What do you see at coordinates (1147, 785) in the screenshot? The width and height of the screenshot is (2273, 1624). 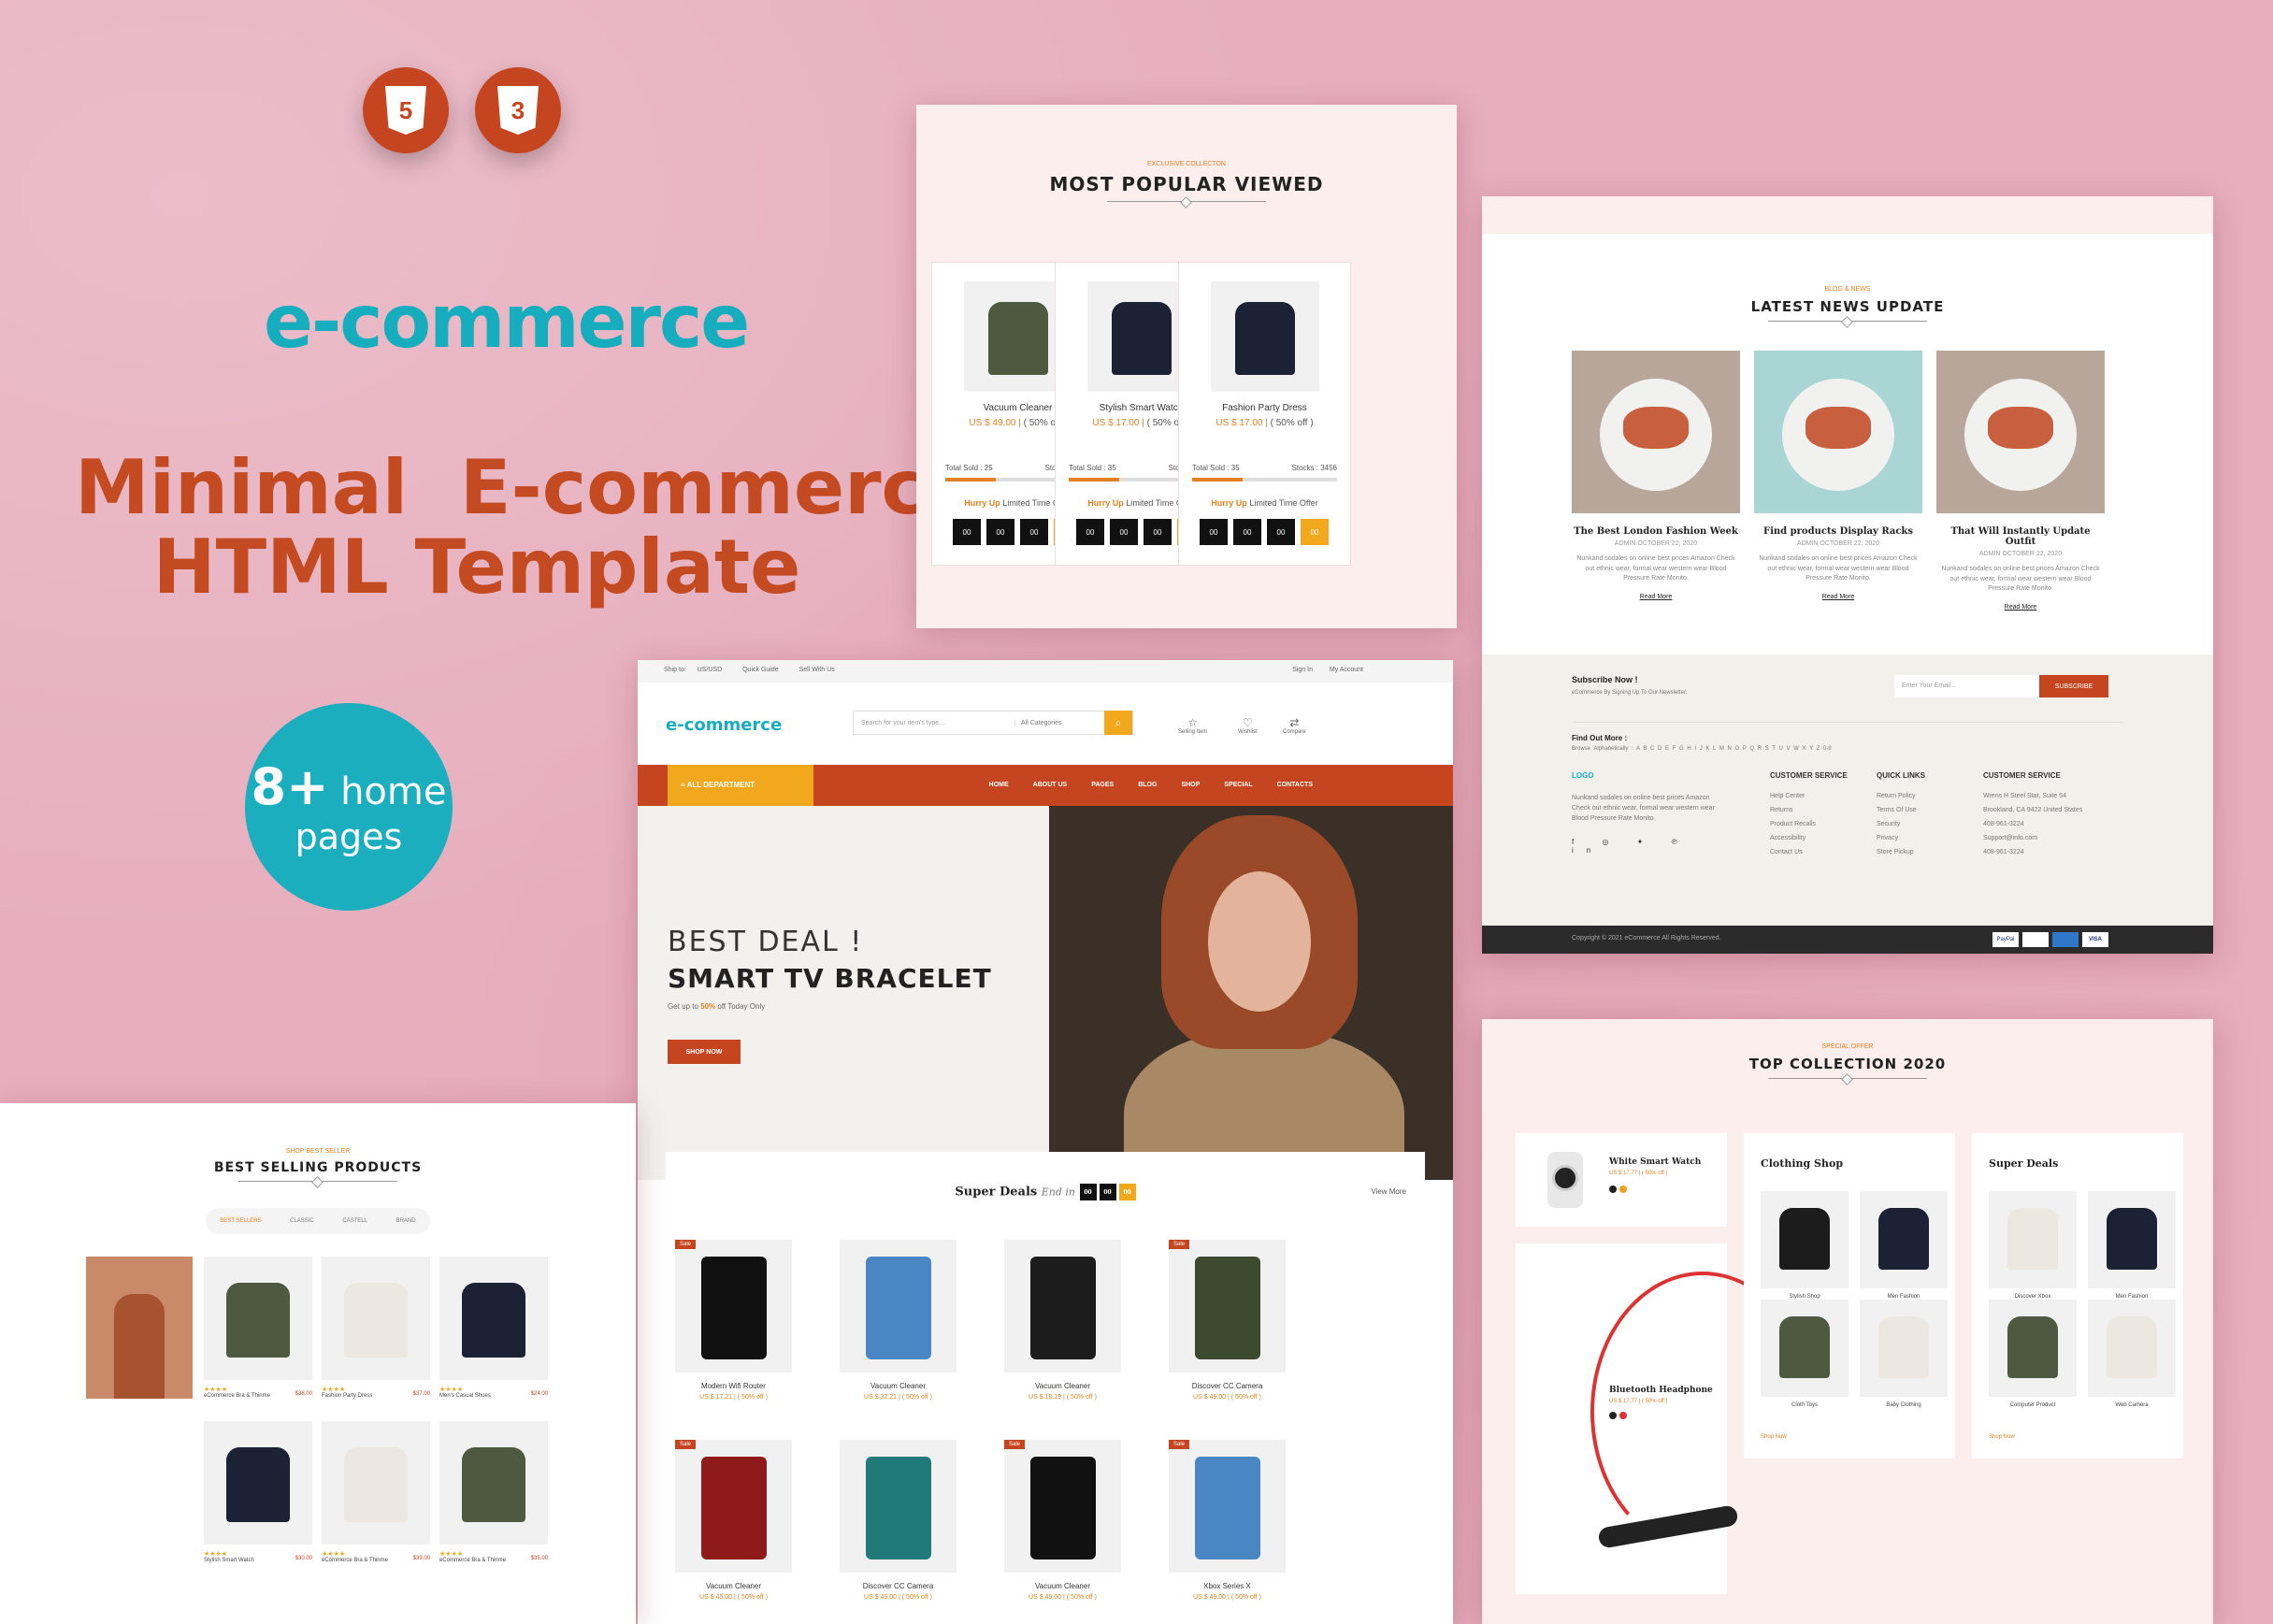 I see `nav-link: BLOG` at bounding box center [1147, 785].